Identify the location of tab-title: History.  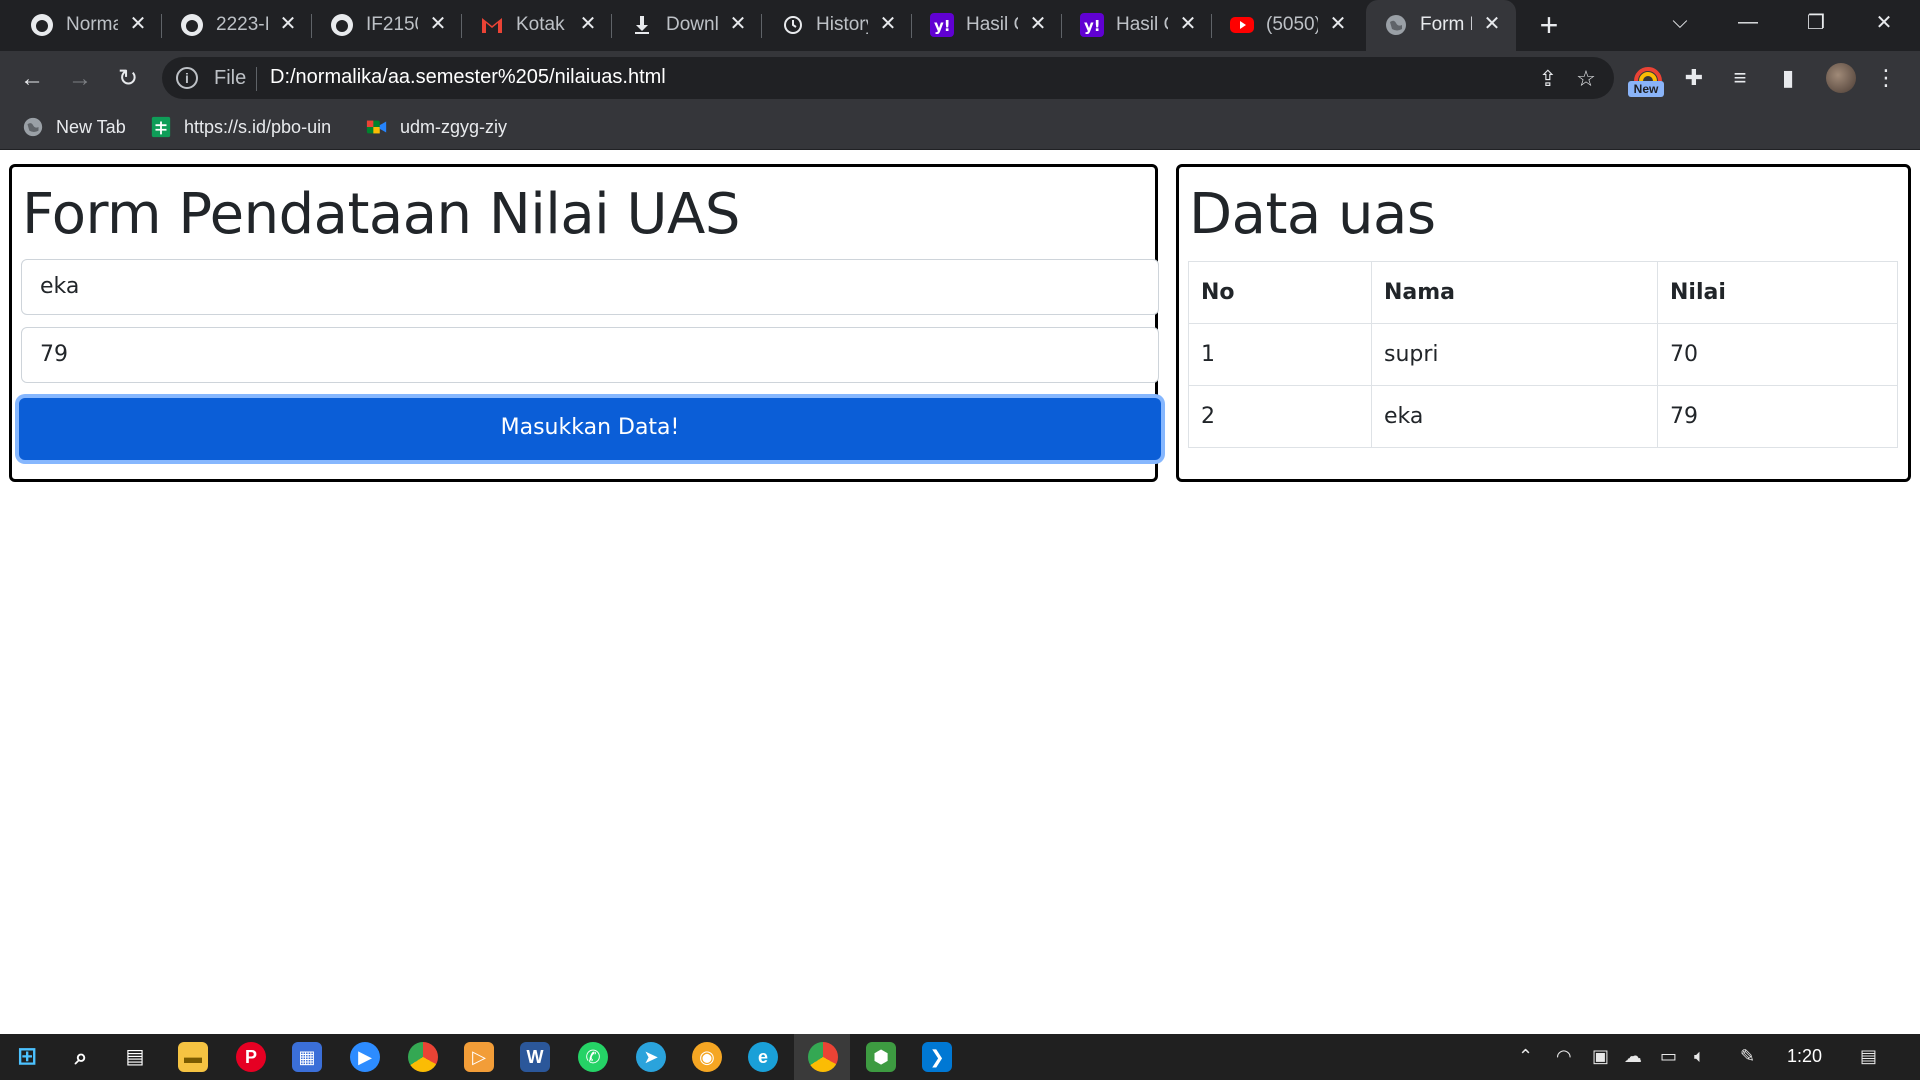
(842, 24).